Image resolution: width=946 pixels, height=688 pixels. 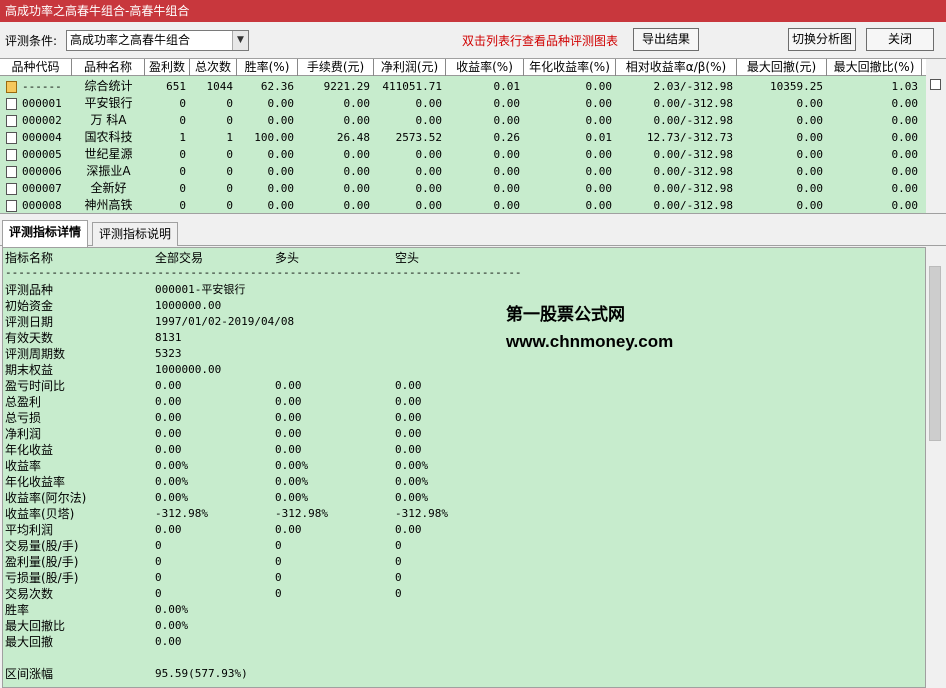 What do you see at coordinates (455, 610) in the screenshot?
I see `detail-row: 胜率 0.00%` at bounding box center [455, 610].